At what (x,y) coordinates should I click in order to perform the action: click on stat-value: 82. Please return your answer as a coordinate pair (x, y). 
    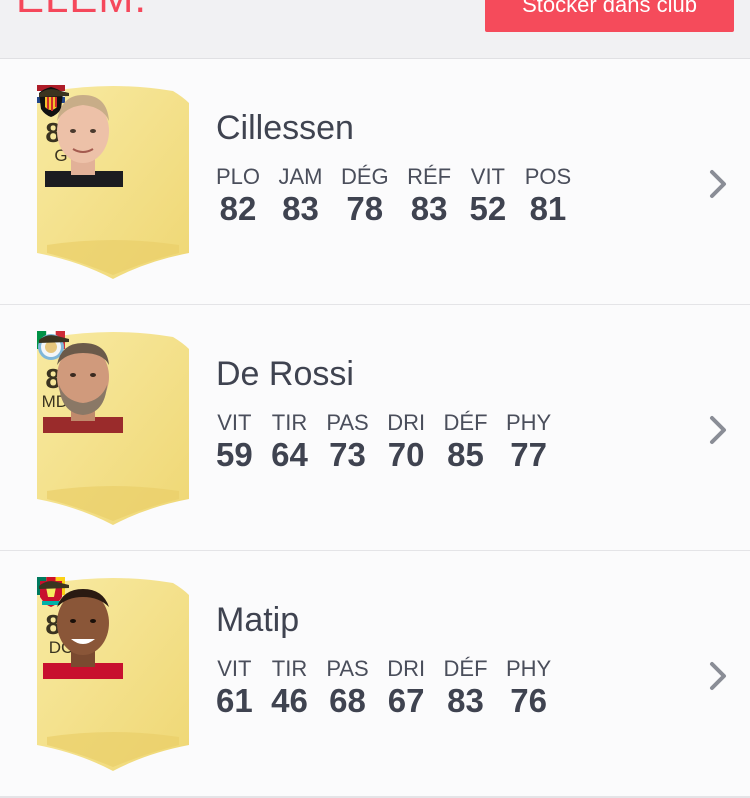
    Looking at the image, I should click on (238, 208).